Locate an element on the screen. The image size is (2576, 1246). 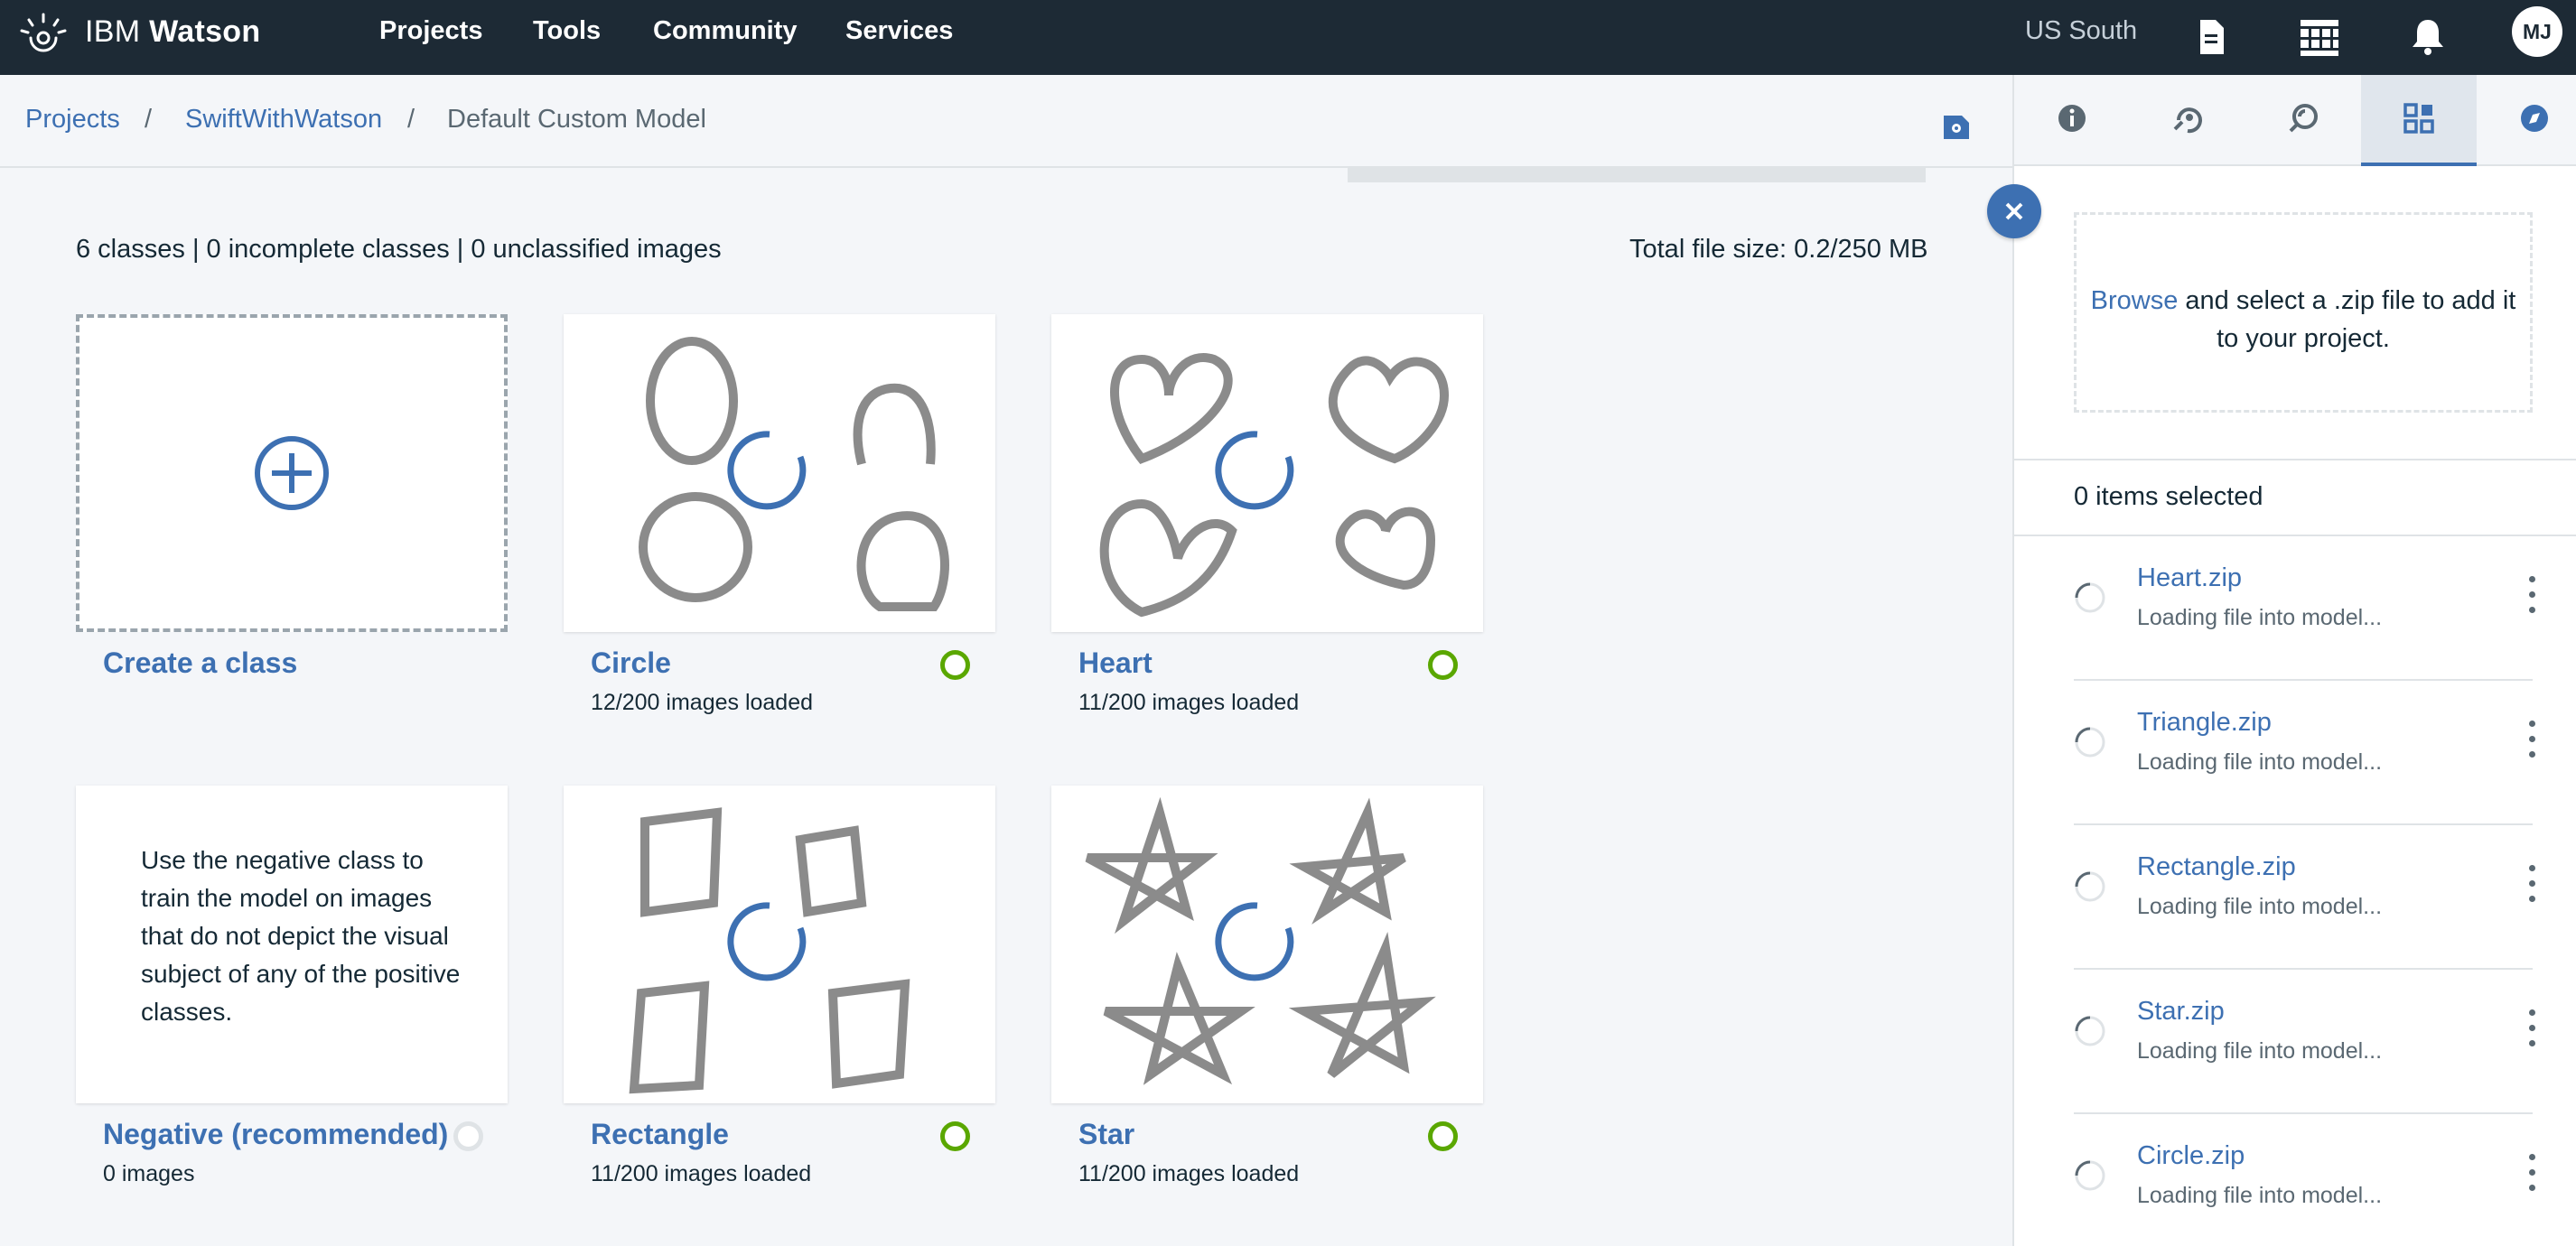
class-status-negative is located at coordinates (468, 1136).